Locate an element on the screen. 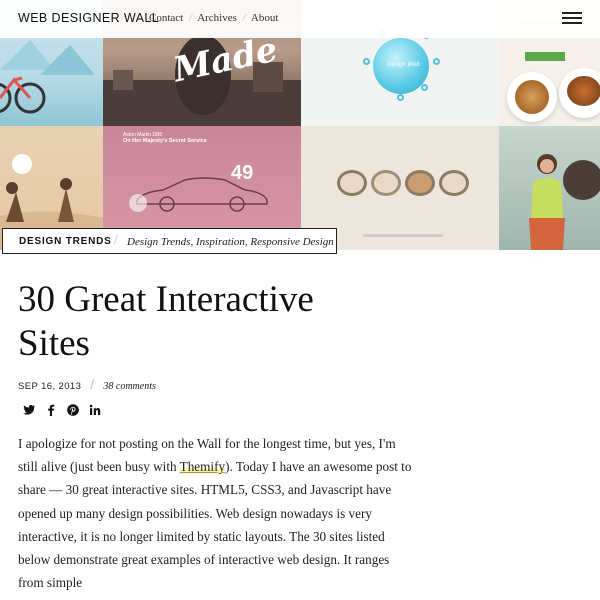 The image size is (600, 600). food-graphic is located at coordinates (532, 97).